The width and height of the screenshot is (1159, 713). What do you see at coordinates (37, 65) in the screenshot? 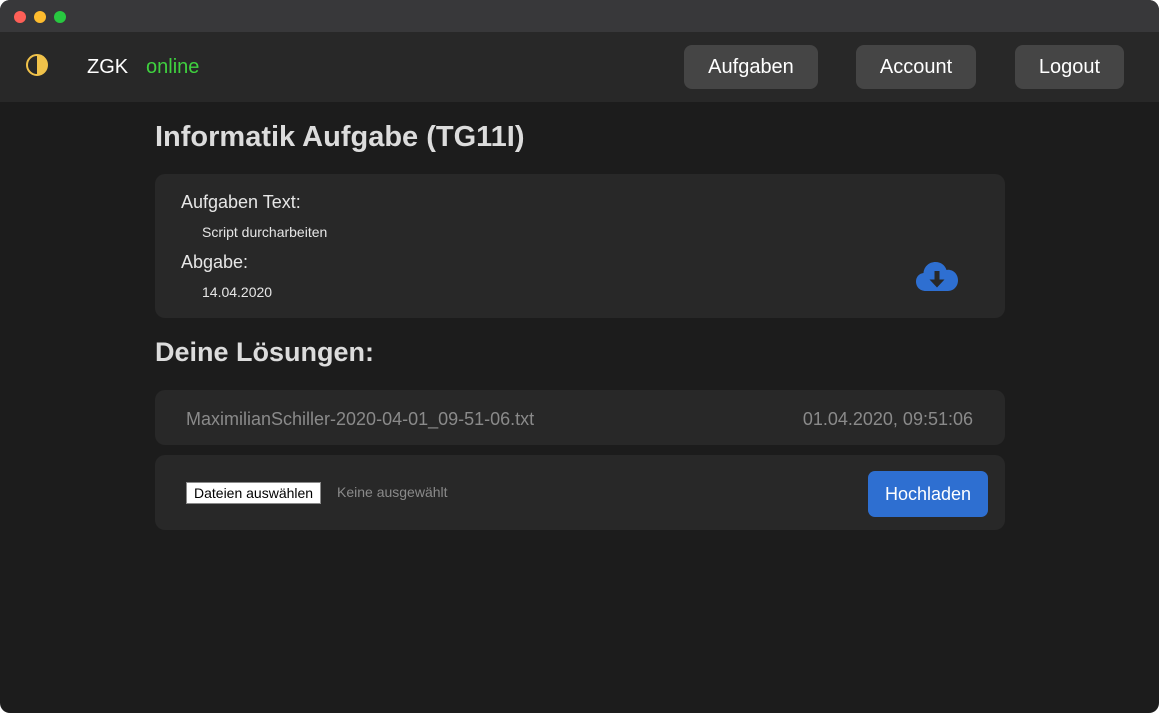
I see `theme-toggle-icon` at bounding box center [37, 65].